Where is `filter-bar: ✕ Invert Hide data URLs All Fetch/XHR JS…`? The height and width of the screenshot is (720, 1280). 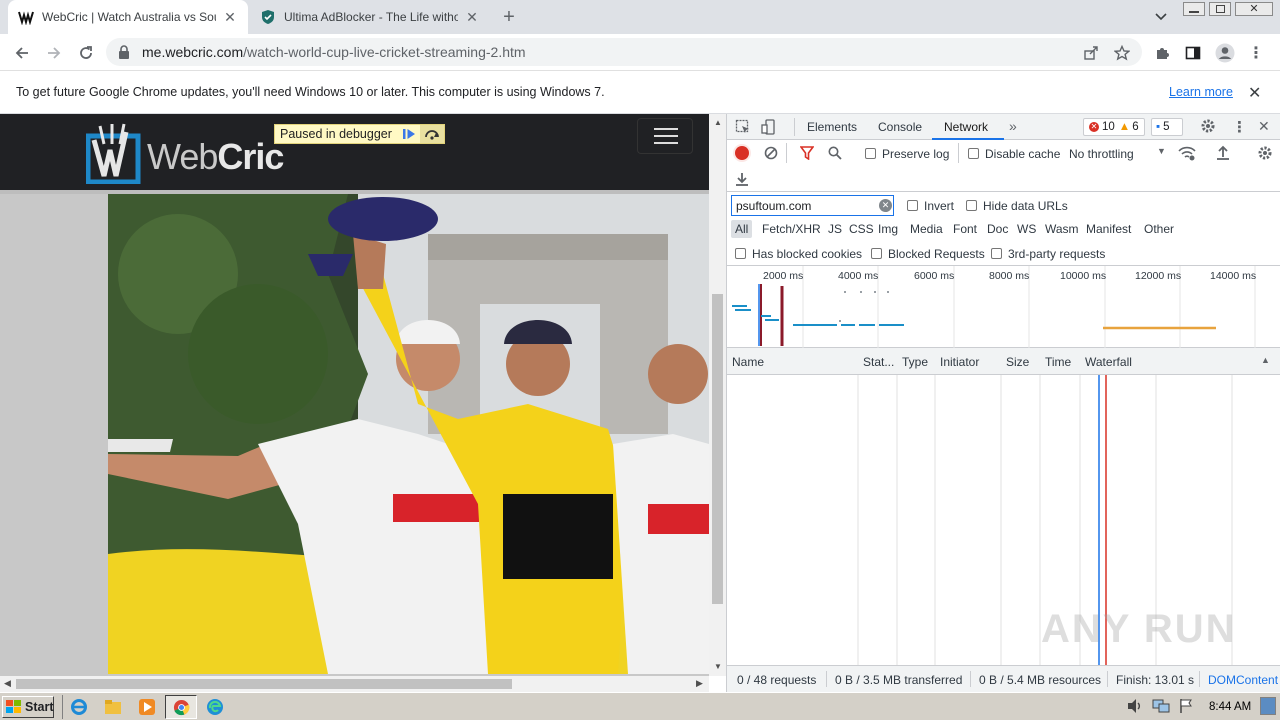 filter-bar: ✕ Invert Hide data URLs All Fetch/XHR JS… is located at coordinates (1003, 229).